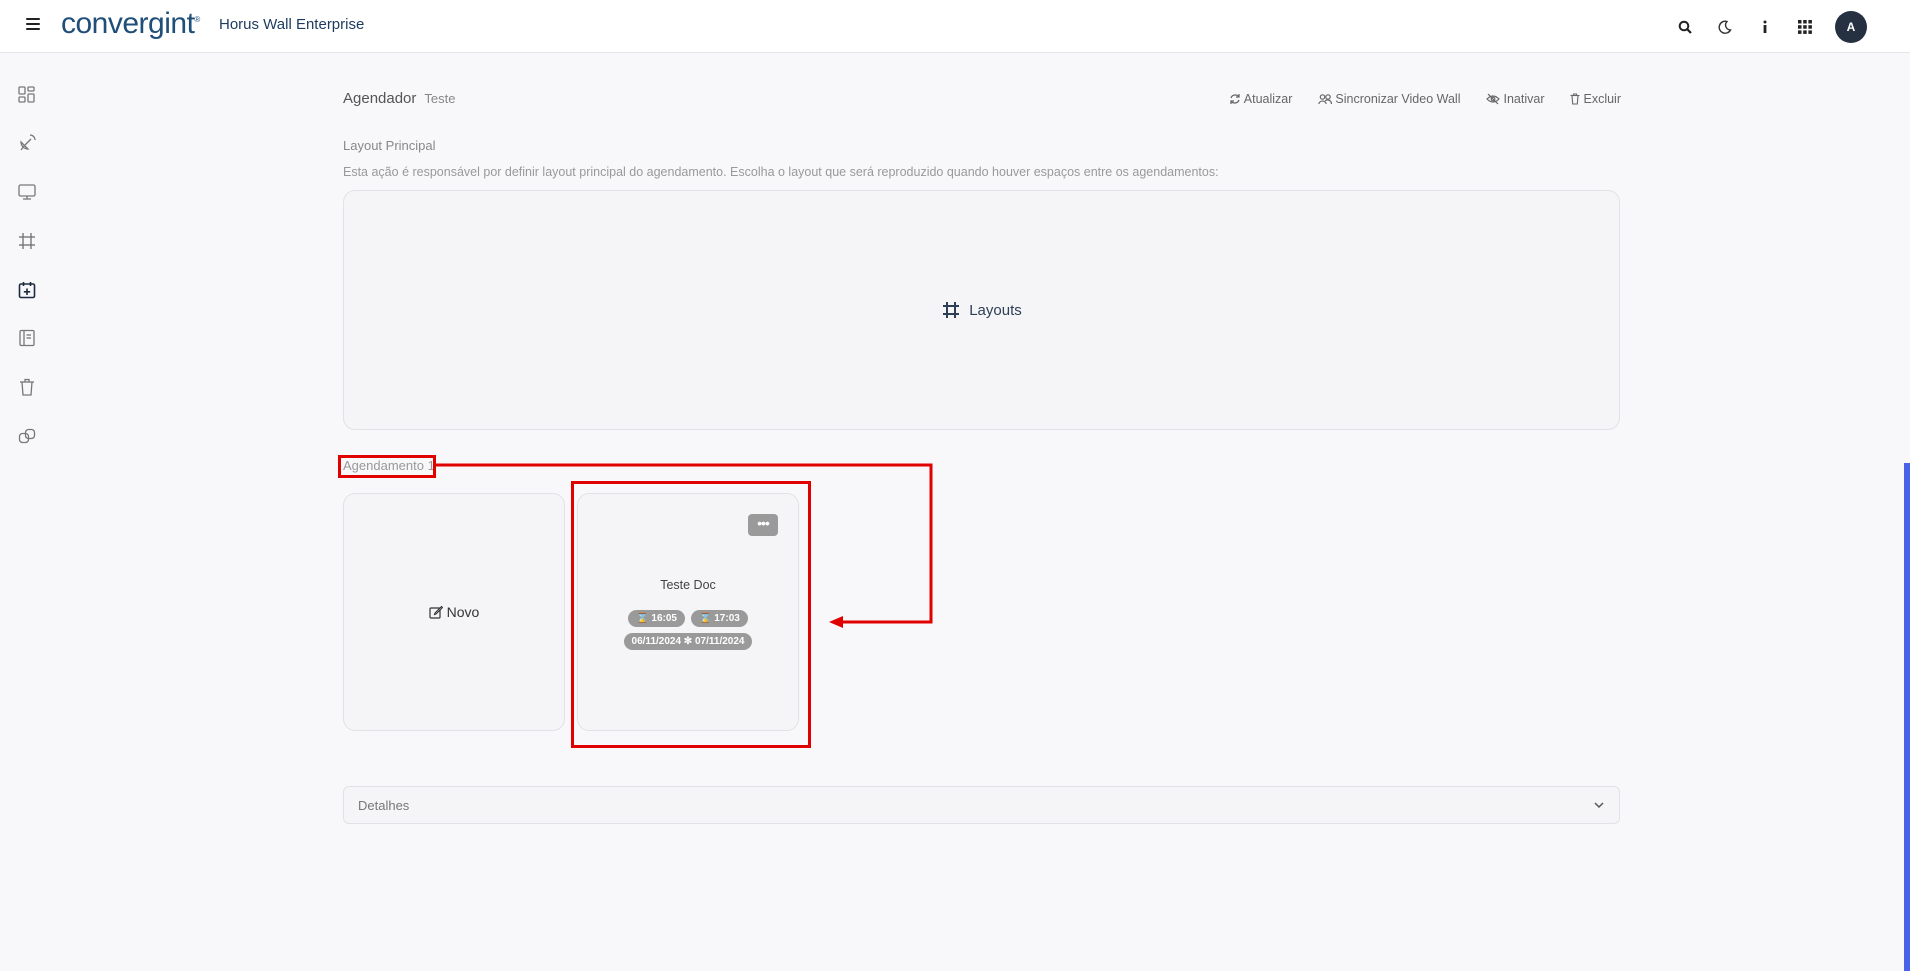 The height and width of the screenshot is (971, 1910). I want to click on page-title: Agendador Teste, so click(399, 98).